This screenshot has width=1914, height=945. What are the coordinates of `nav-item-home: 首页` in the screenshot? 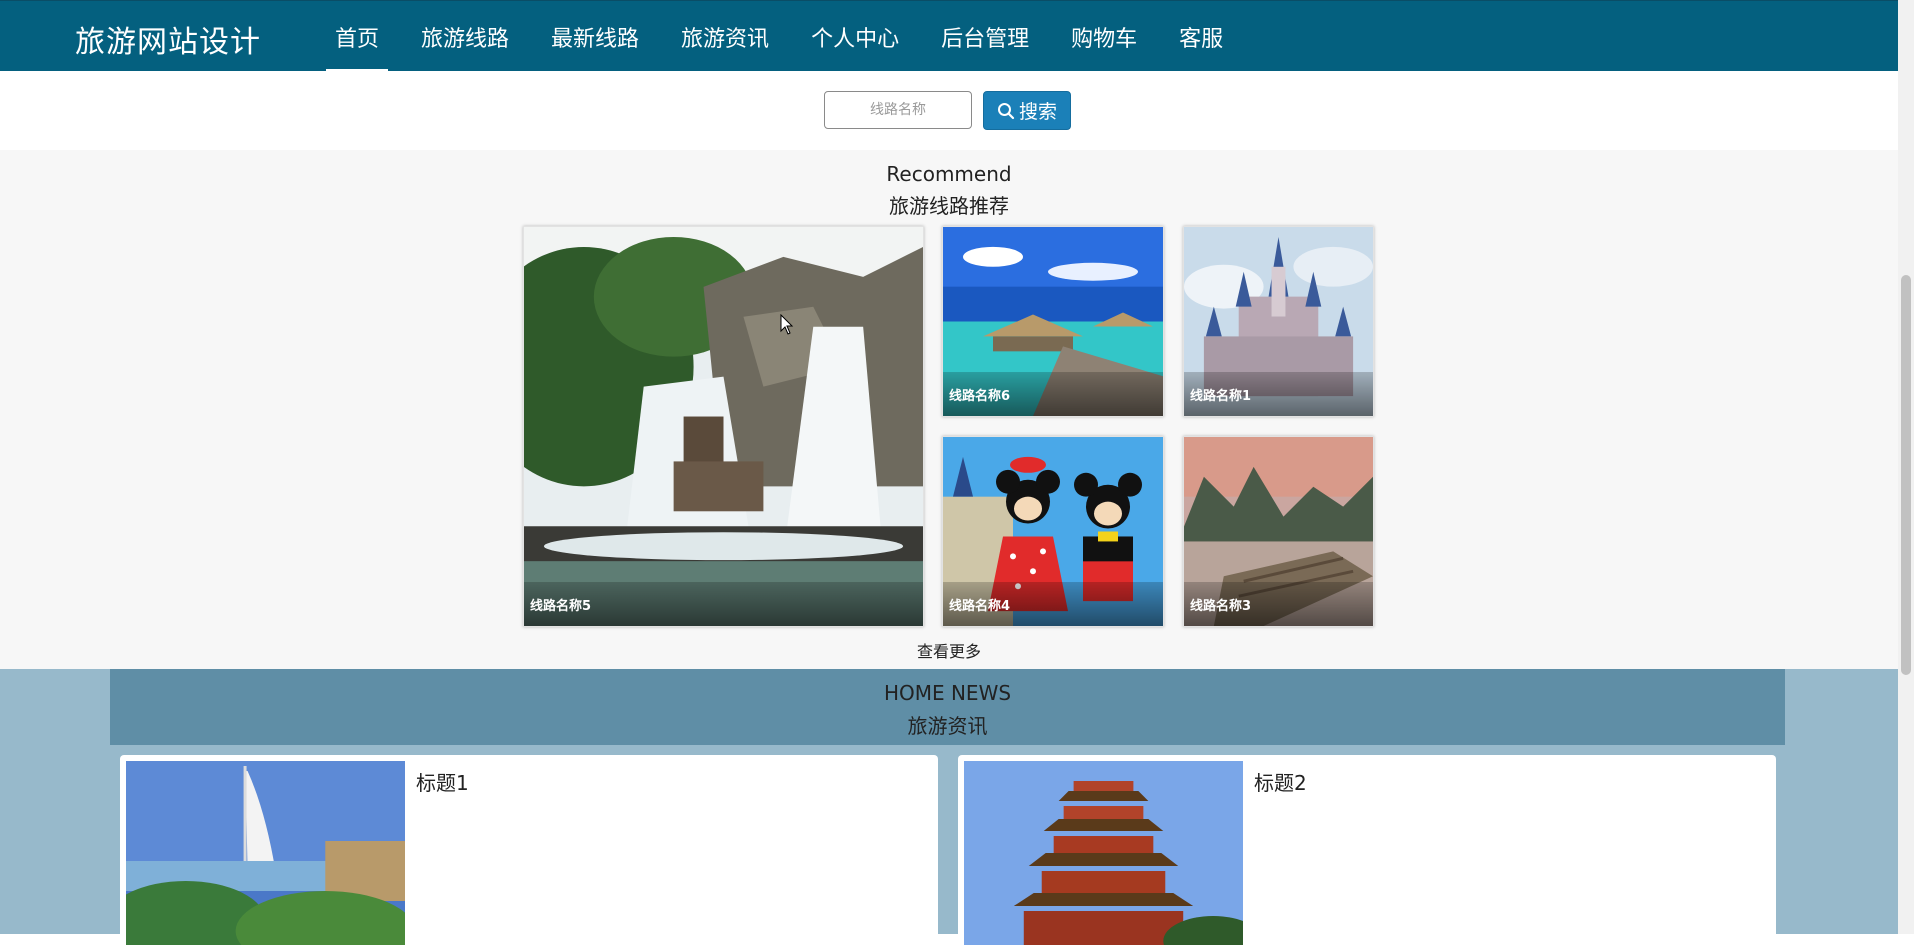 It's located at (357, 36).